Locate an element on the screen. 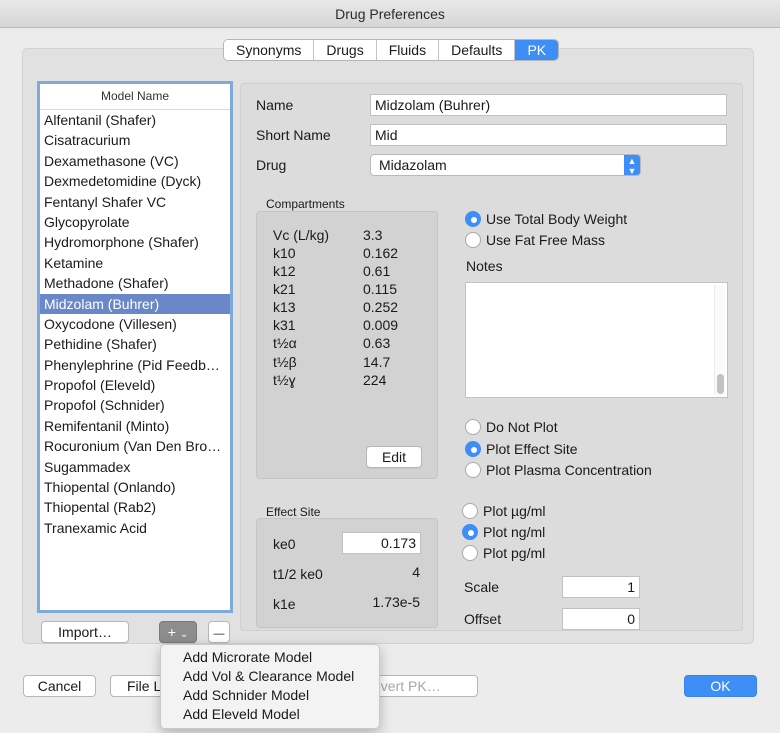  unit-option-ng: Plot ng/ml is located at coordinates (503, 532).